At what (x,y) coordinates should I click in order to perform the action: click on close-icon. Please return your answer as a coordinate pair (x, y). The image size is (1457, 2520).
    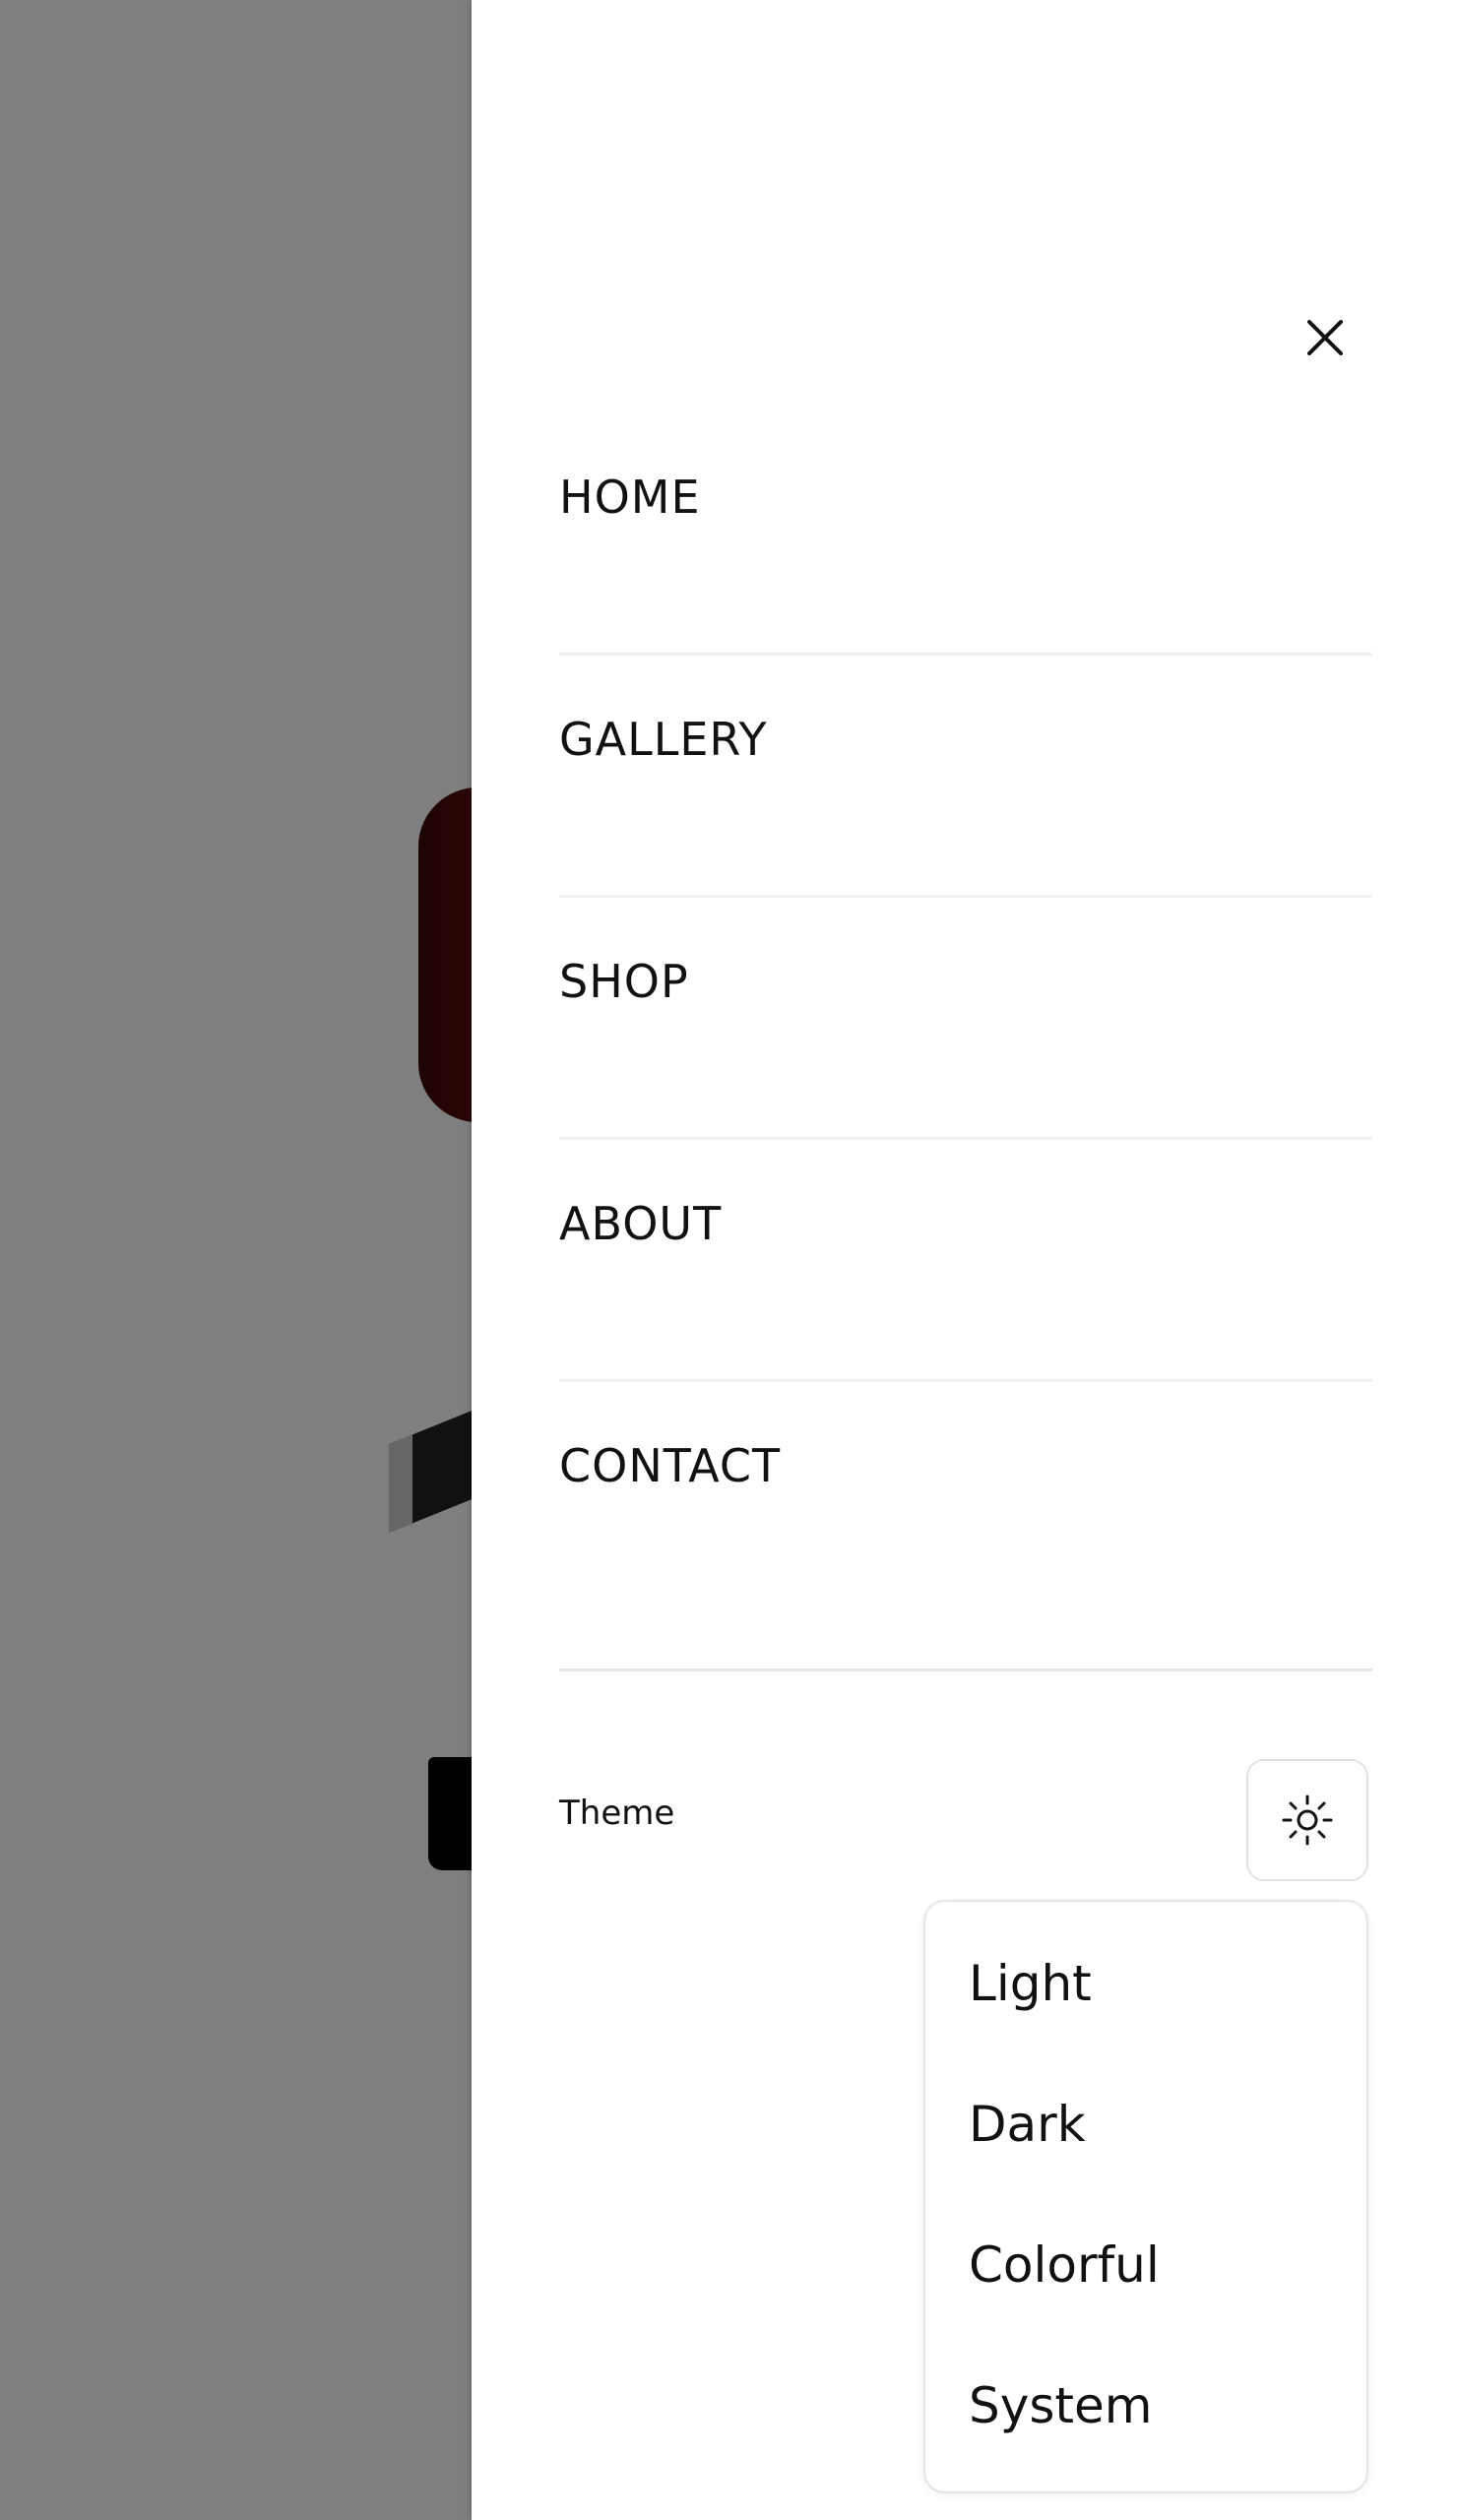
    Looking at the image, I should click on (1325, 337).